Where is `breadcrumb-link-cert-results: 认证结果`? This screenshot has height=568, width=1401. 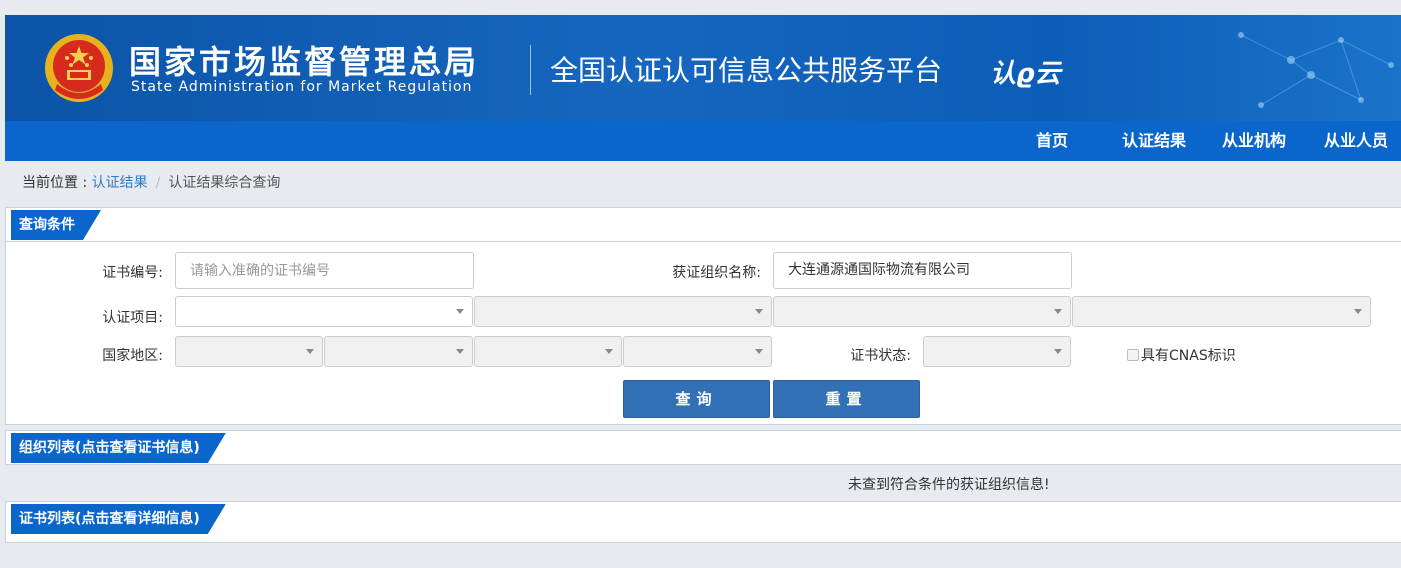
breadcrumb-link-cert-results: 认证结果 is located at coordinates (120, 183).